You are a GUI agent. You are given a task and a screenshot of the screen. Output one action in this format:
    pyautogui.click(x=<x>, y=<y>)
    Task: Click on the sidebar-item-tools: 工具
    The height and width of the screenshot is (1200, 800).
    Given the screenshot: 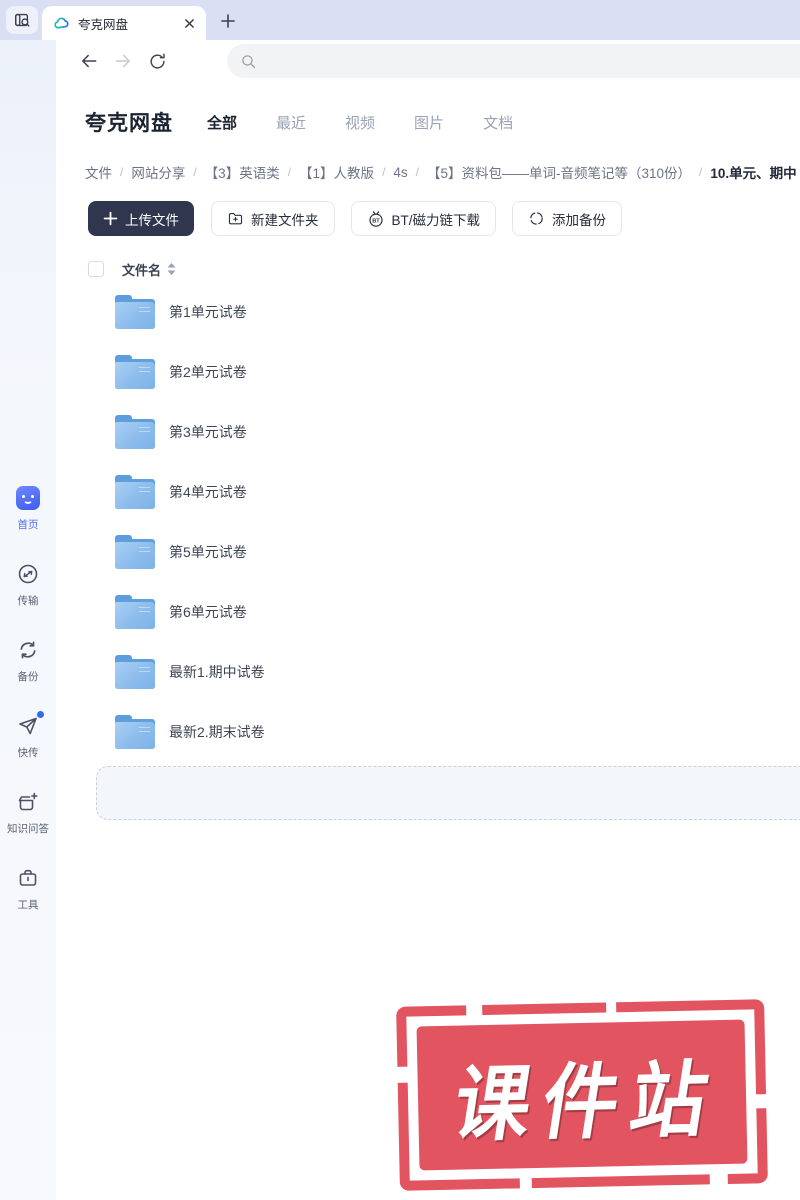 What is the action you would take?
    pyautogui.click(x=28, y=888)
    